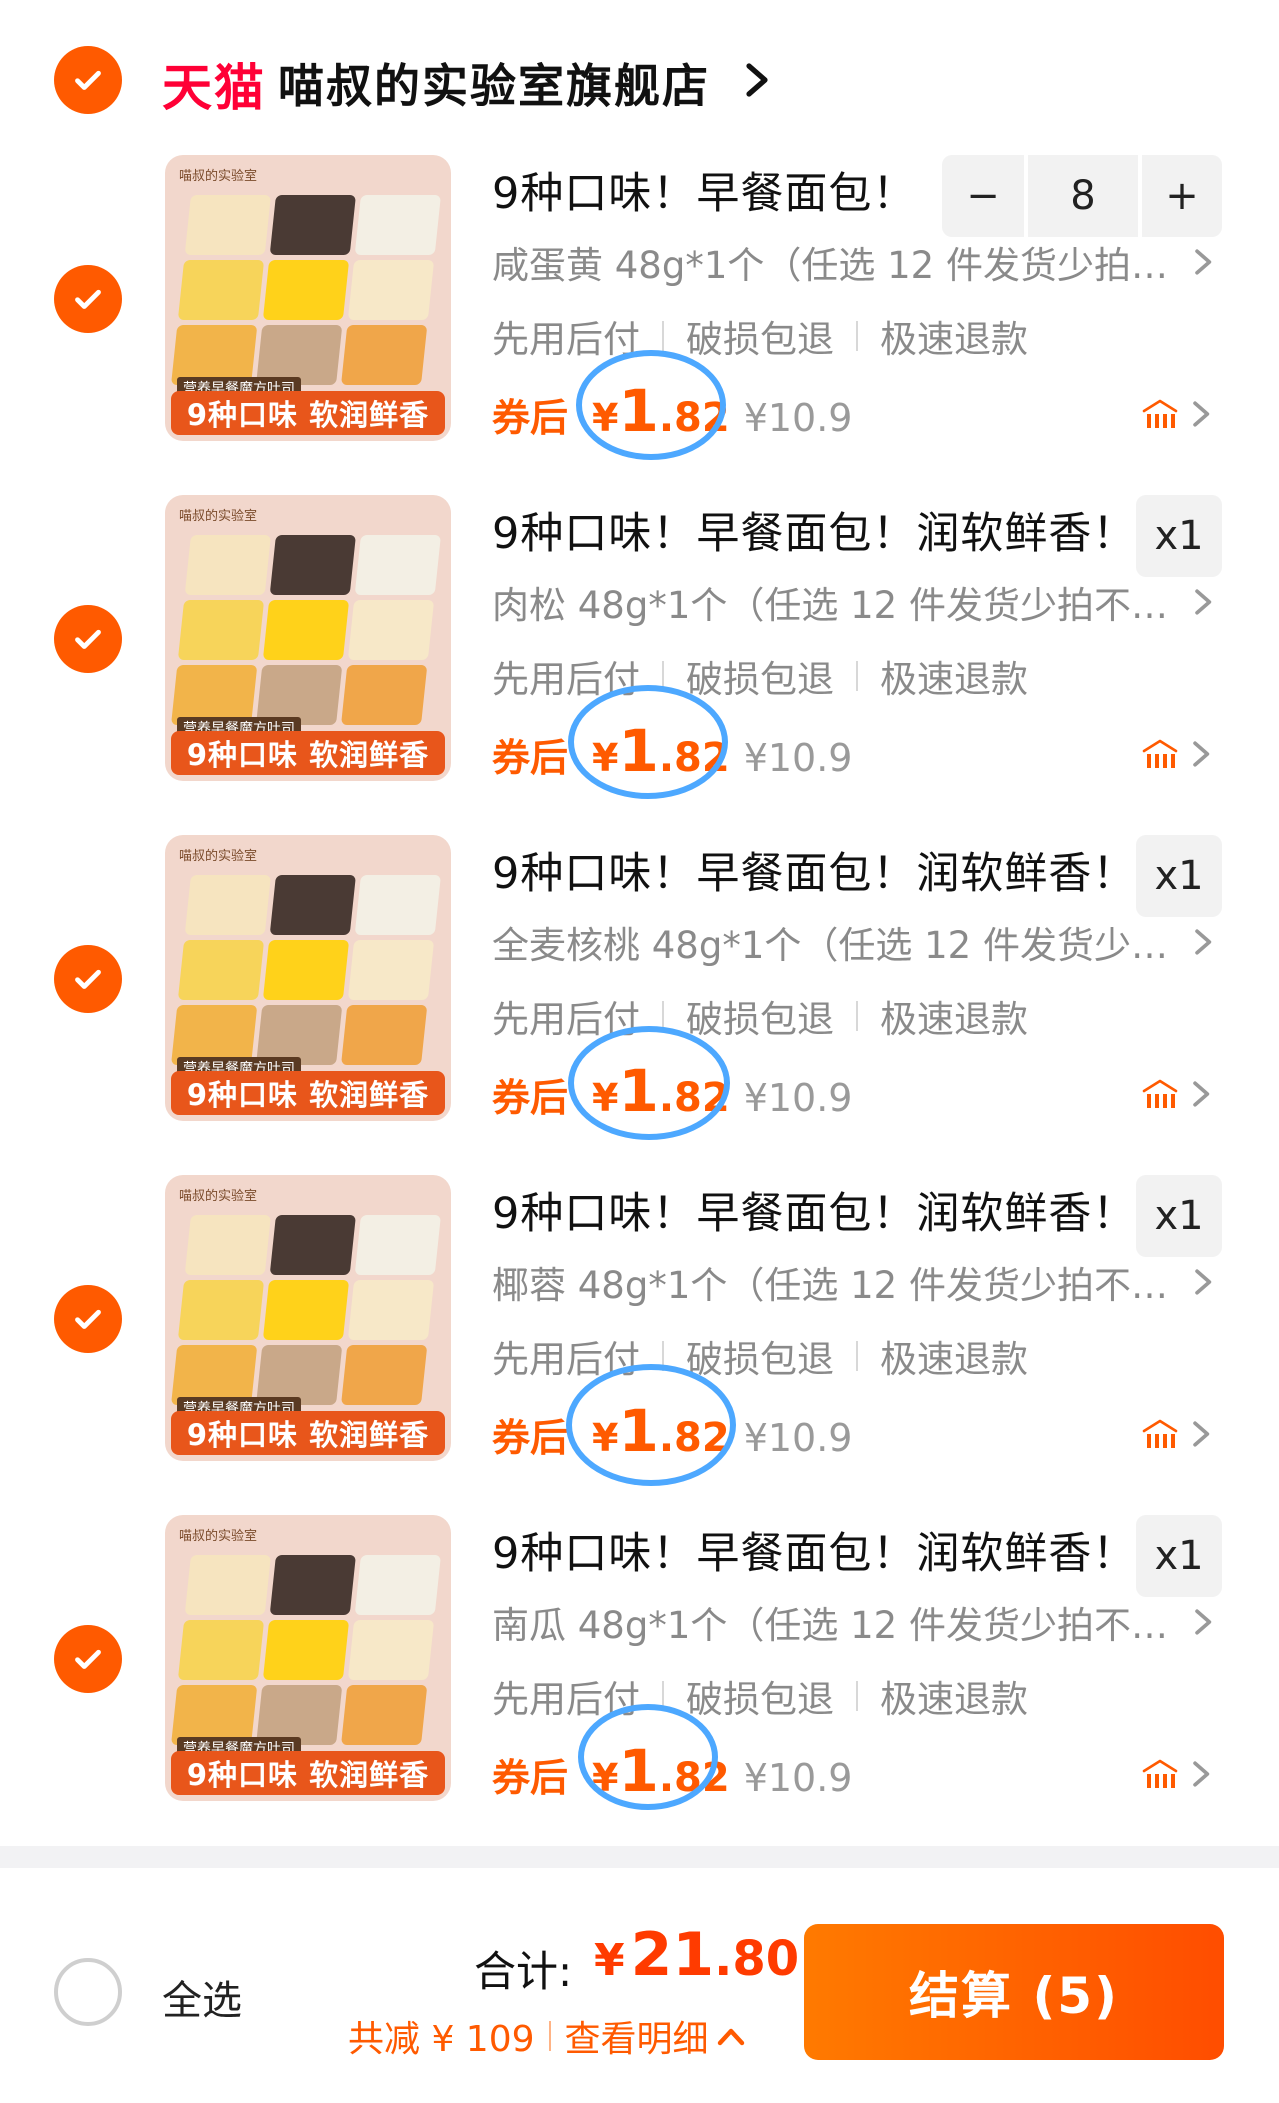  I want to click on select-all-checkbox, so click(88, 1992).